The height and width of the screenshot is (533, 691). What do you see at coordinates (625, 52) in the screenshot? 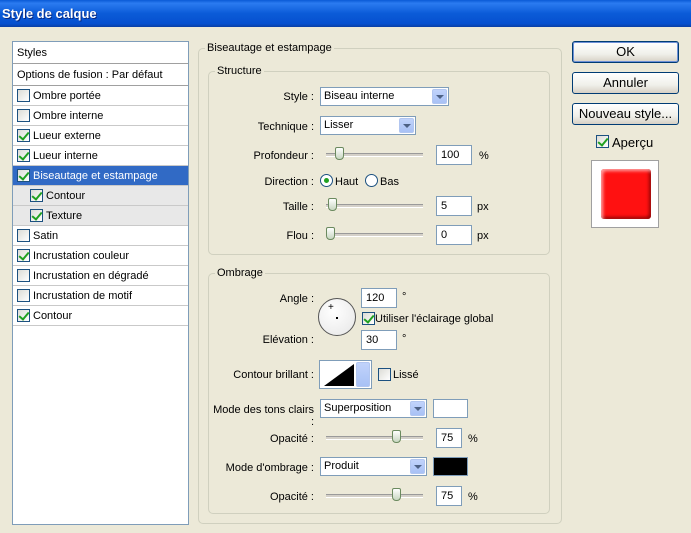
I see `ok-button: OK` at bounding box center [625, 52].